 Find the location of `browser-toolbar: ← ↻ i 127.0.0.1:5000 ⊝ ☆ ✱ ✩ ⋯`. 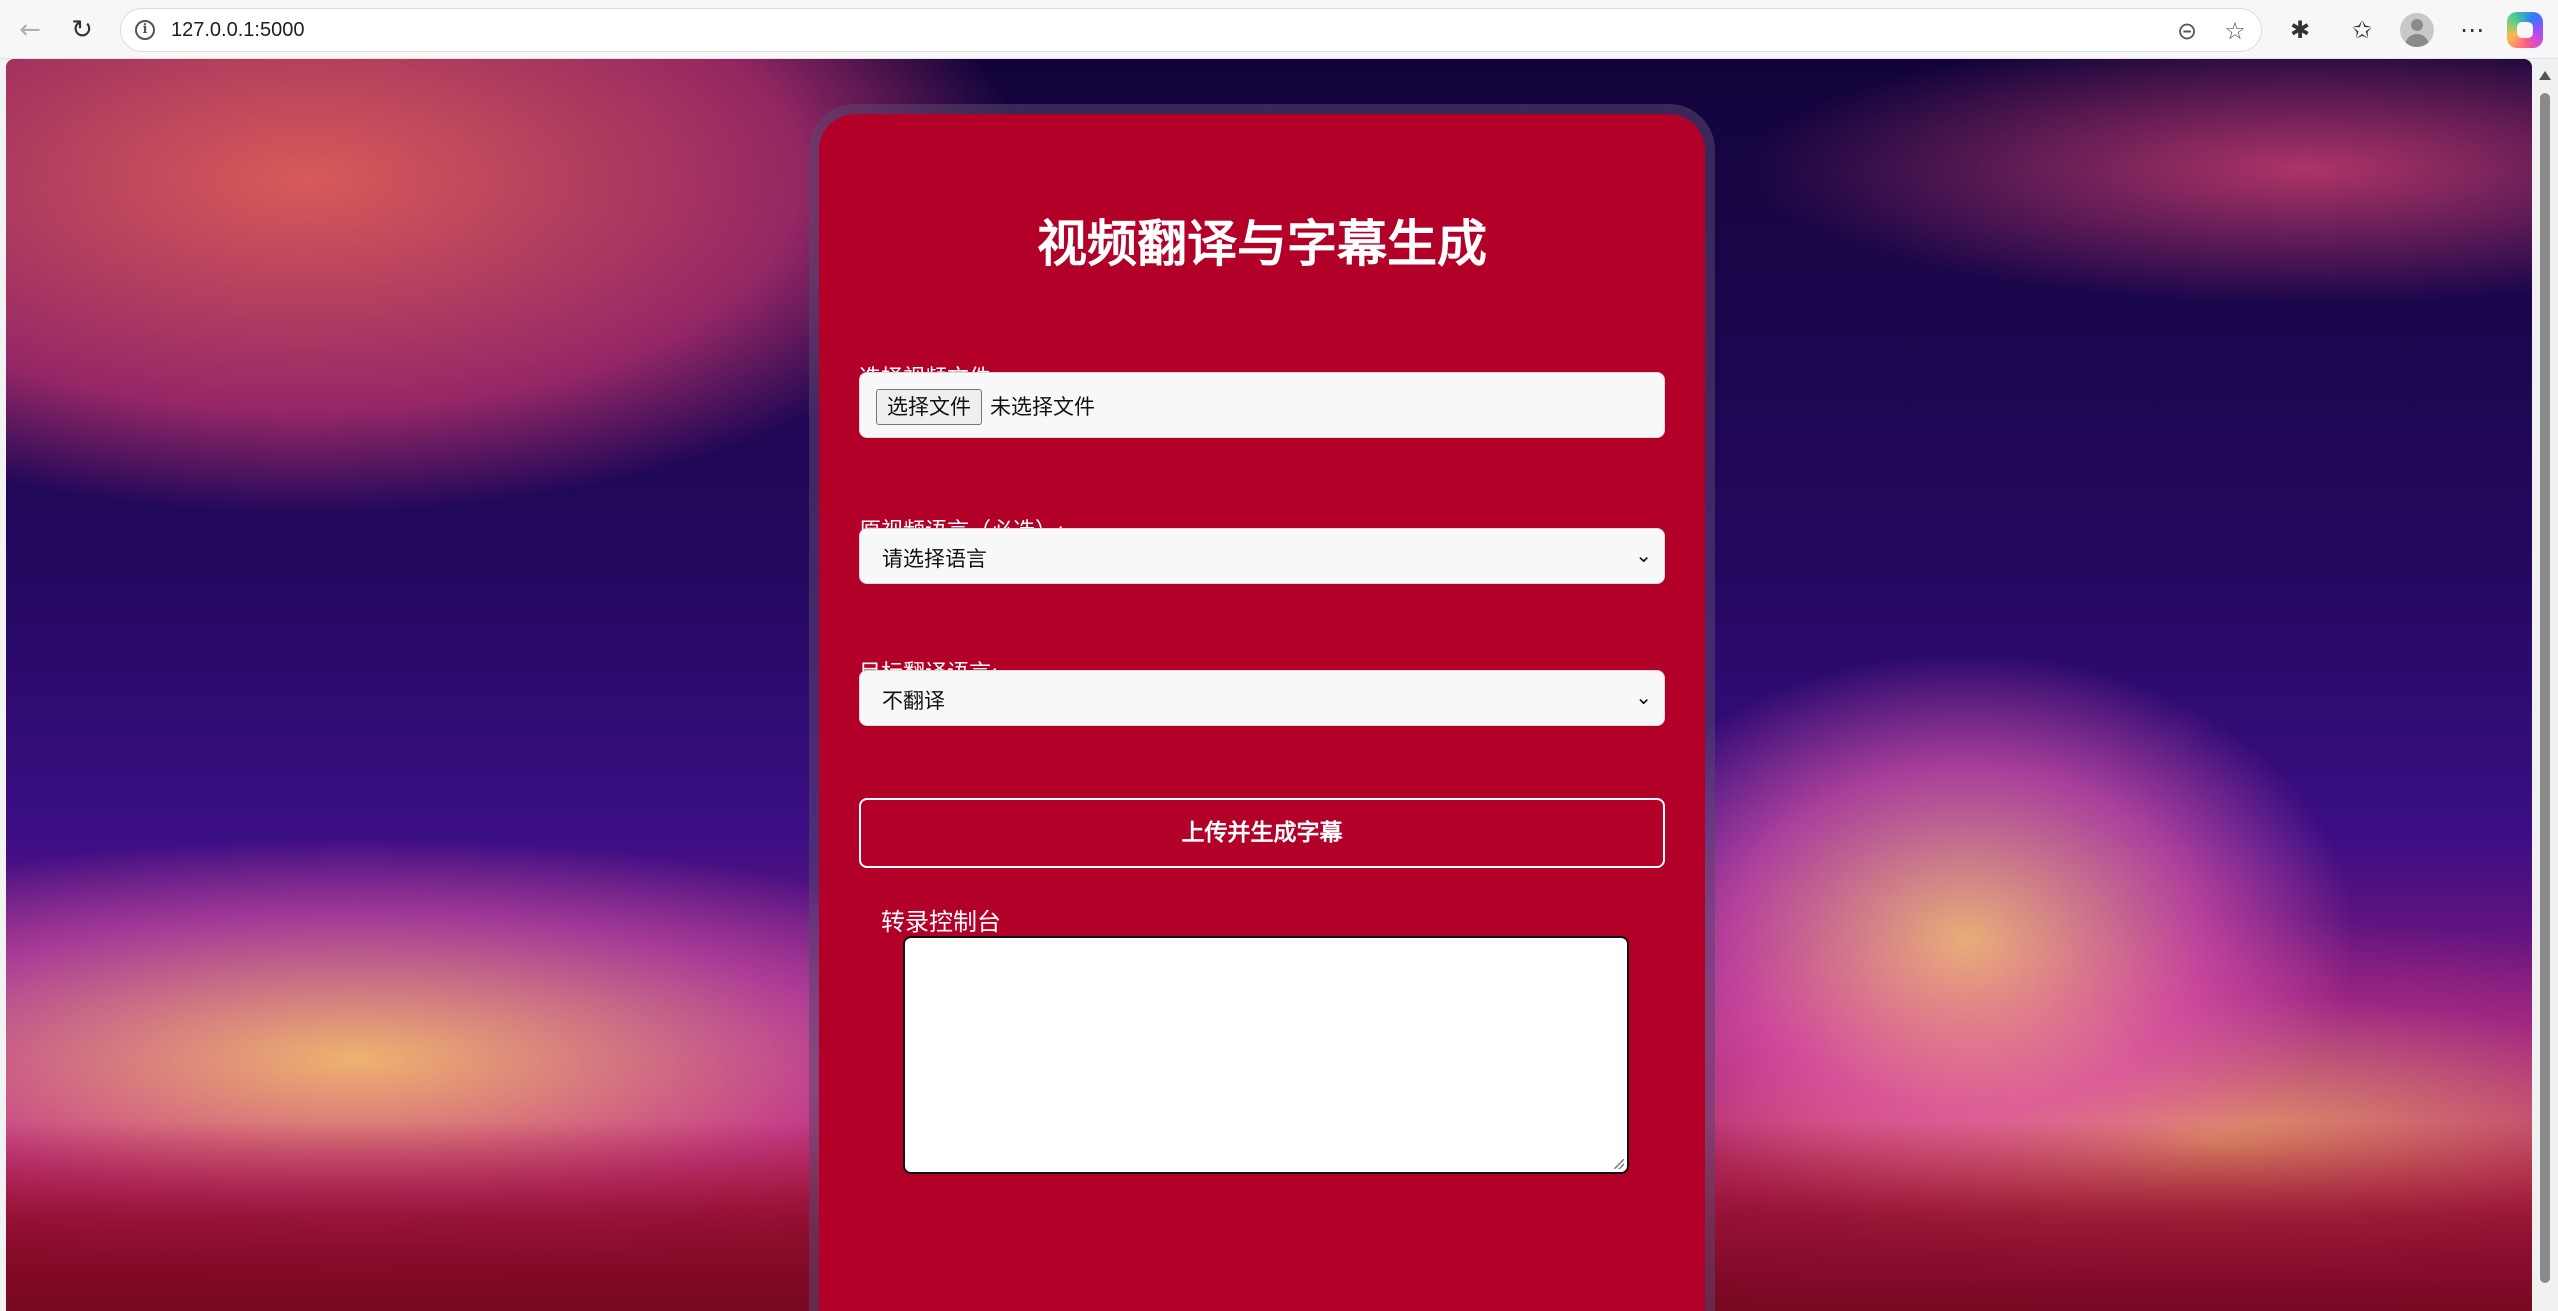

browser-toolbar: ← ↻ i 127.0.0.1:5000 ⊝ ☆ ✱ ✩ ⋯ is located at coordinates (1279, 29).